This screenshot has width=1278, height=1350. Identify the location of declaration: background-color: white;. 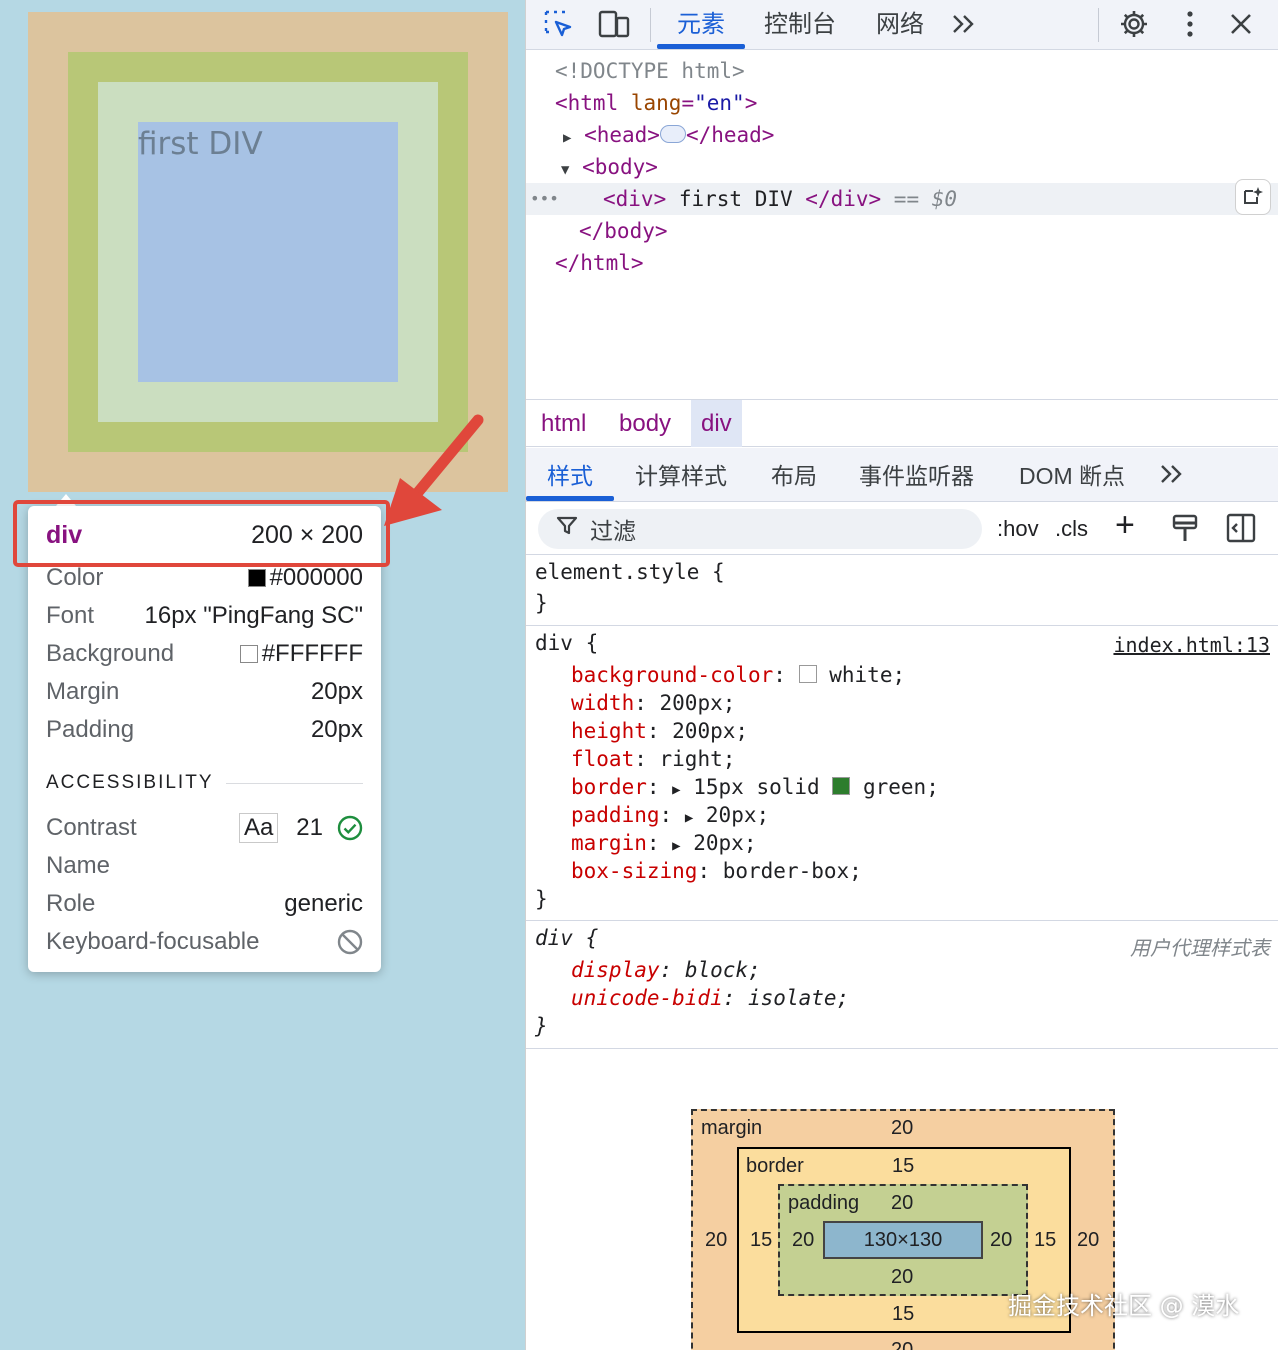
(738, 675).